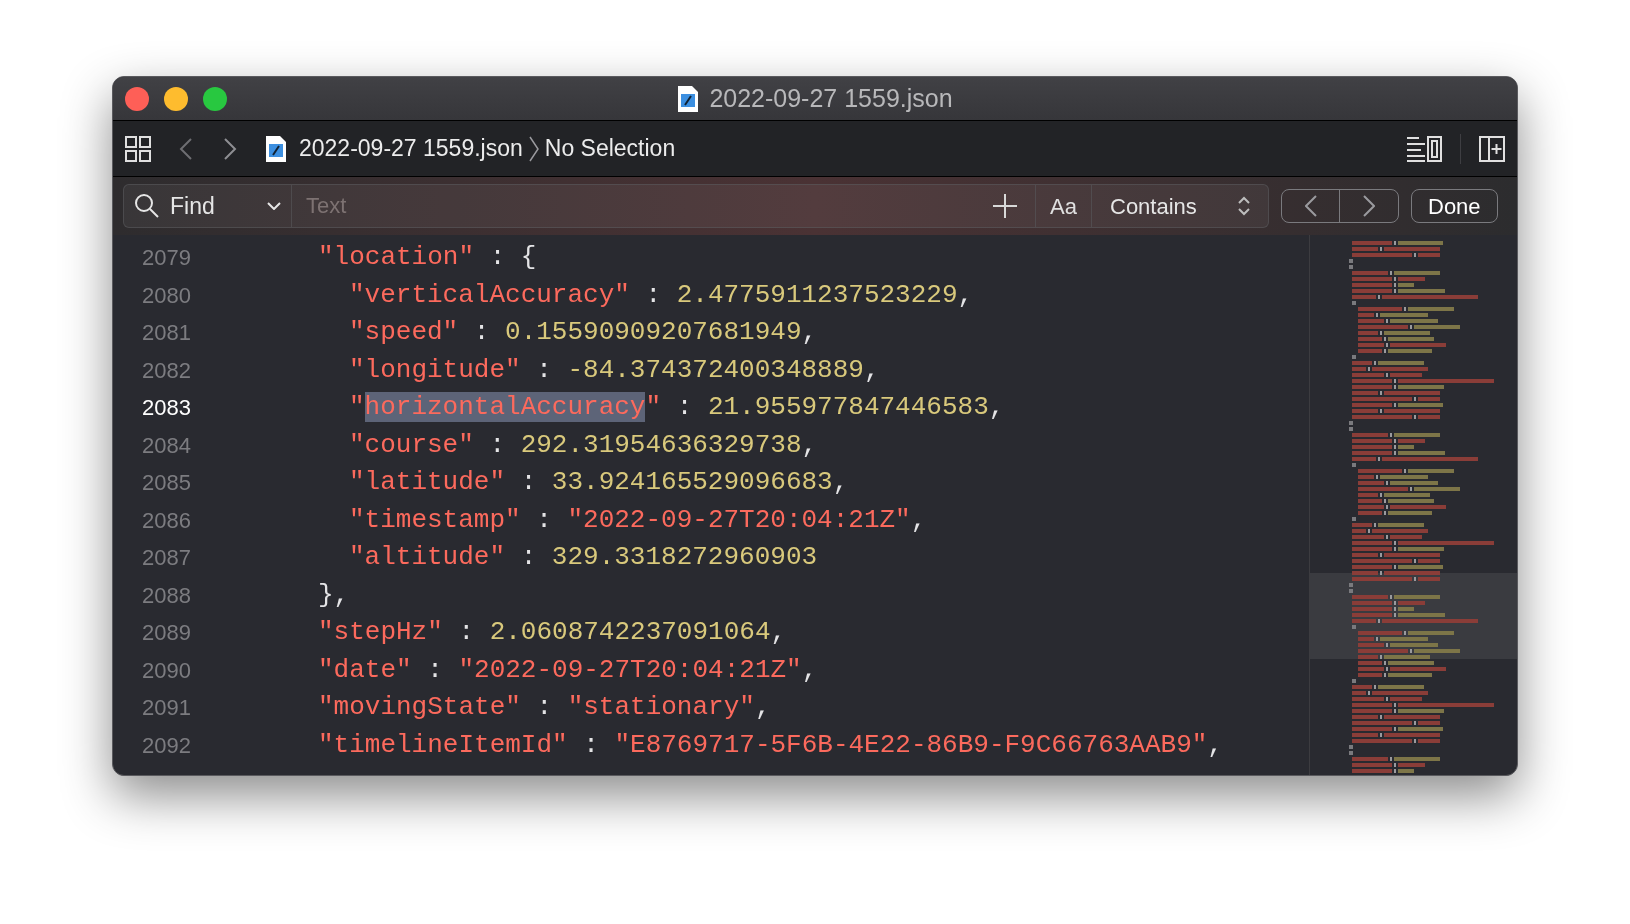  I want to click on match-case-button: Aa, so click(1063, 206).